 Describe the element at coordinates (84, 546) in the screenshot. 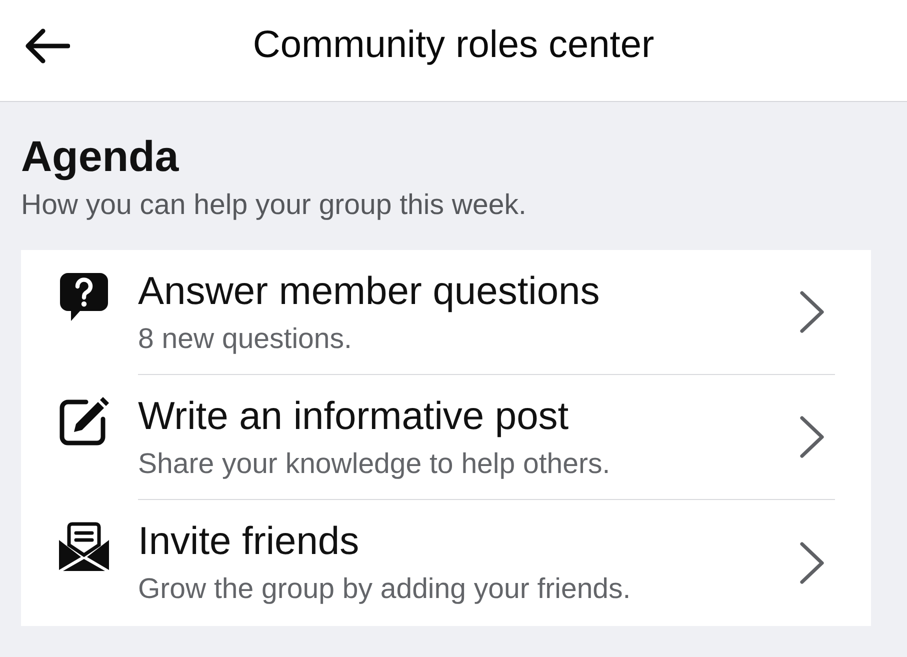

I see `envelope-letter-icon` at that location.